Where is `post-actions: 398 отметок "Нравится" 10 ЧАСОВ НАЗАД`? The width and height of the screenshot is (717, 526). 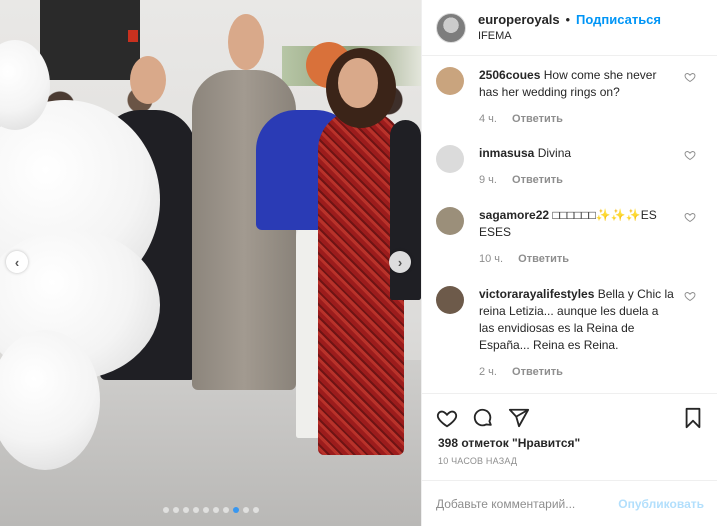
post-actions: 398 отметок "Нравится" 10 ЧАСОВ НАЗАД is located at coordinates (569, 430).